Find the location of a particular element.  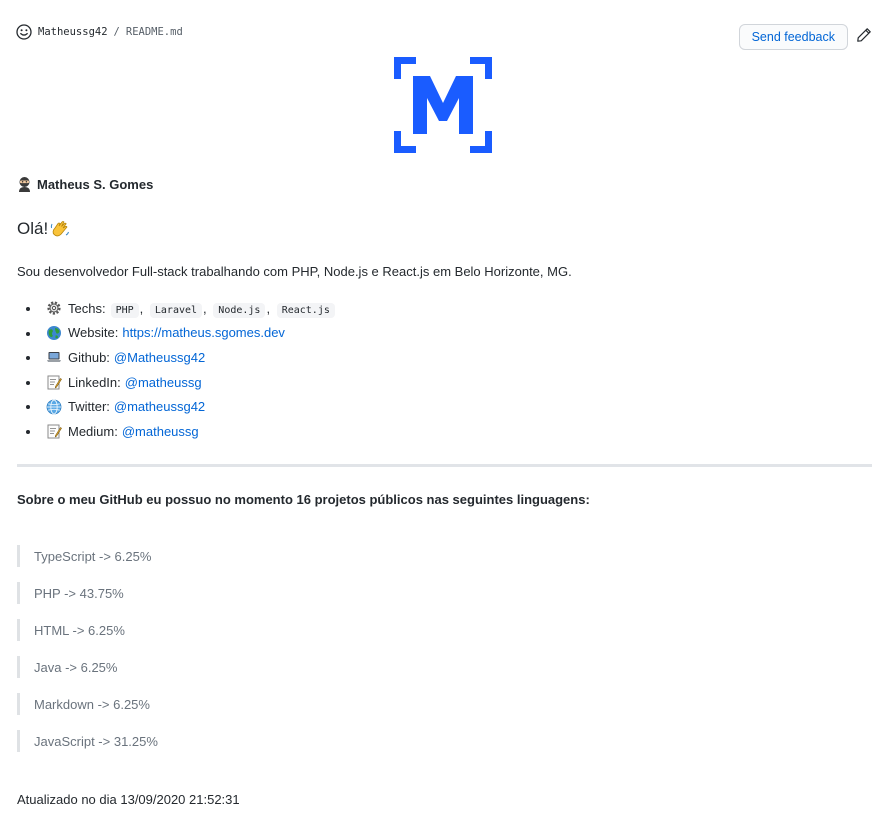

language-item: HTML -> 6.25% is located at coordinates (87, 630).